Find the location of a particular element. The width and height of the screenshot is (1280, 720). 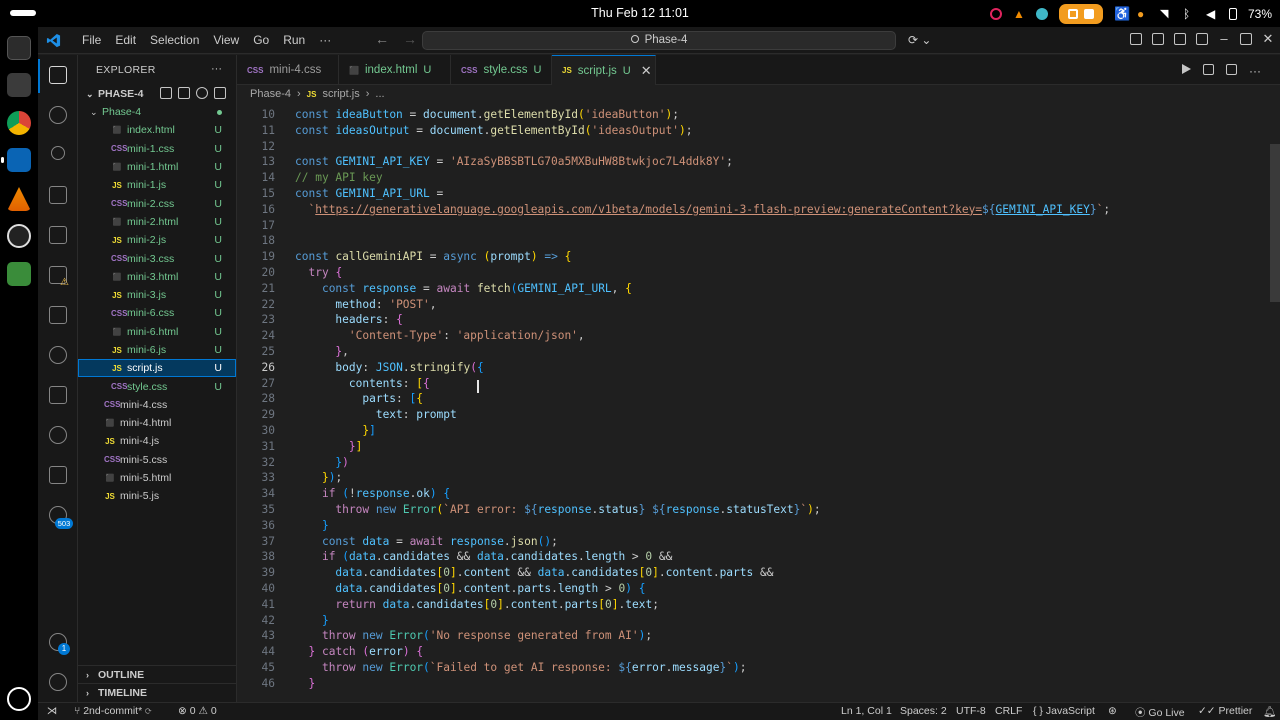

manage-gear-icon is located at coordinates (58, 682).